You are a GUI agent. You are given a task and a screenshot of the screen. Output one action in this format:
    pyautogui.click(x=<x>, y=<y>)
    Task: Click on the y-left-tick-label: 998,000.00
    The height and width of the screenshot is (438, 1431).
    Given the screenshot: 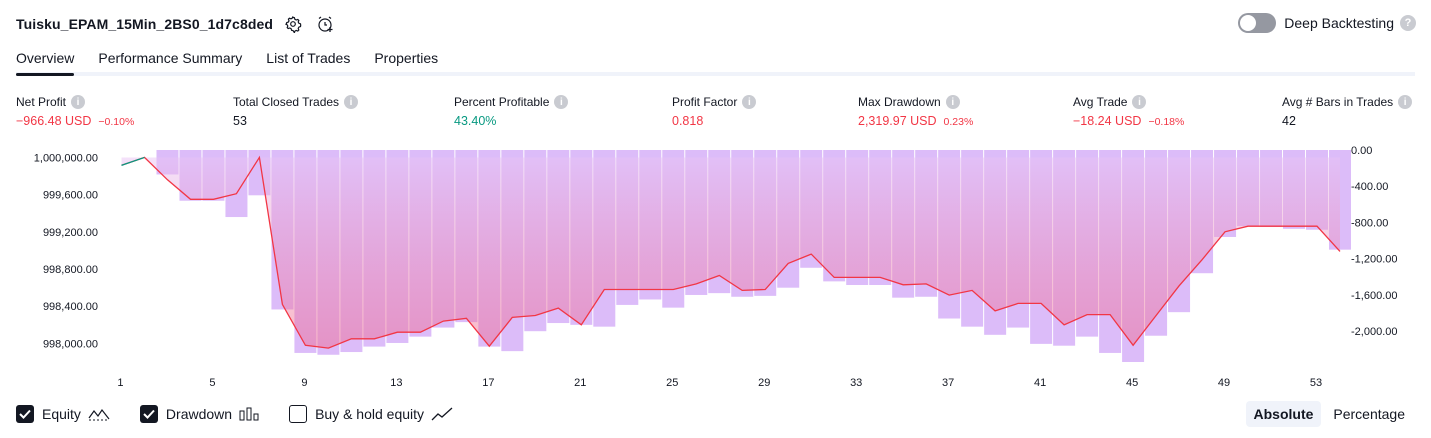 What is the action you would take?
    pyautogui.click(x=70, y=344)
    